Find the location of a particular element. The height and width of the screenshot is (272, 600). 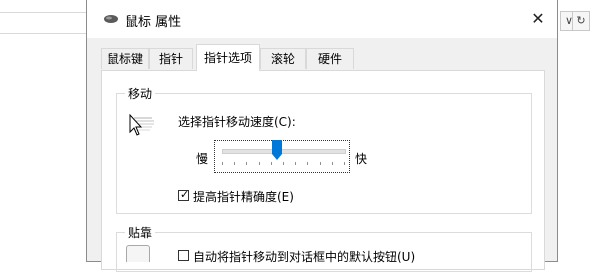

speed-slider-track is located at coordinates (284, 151).